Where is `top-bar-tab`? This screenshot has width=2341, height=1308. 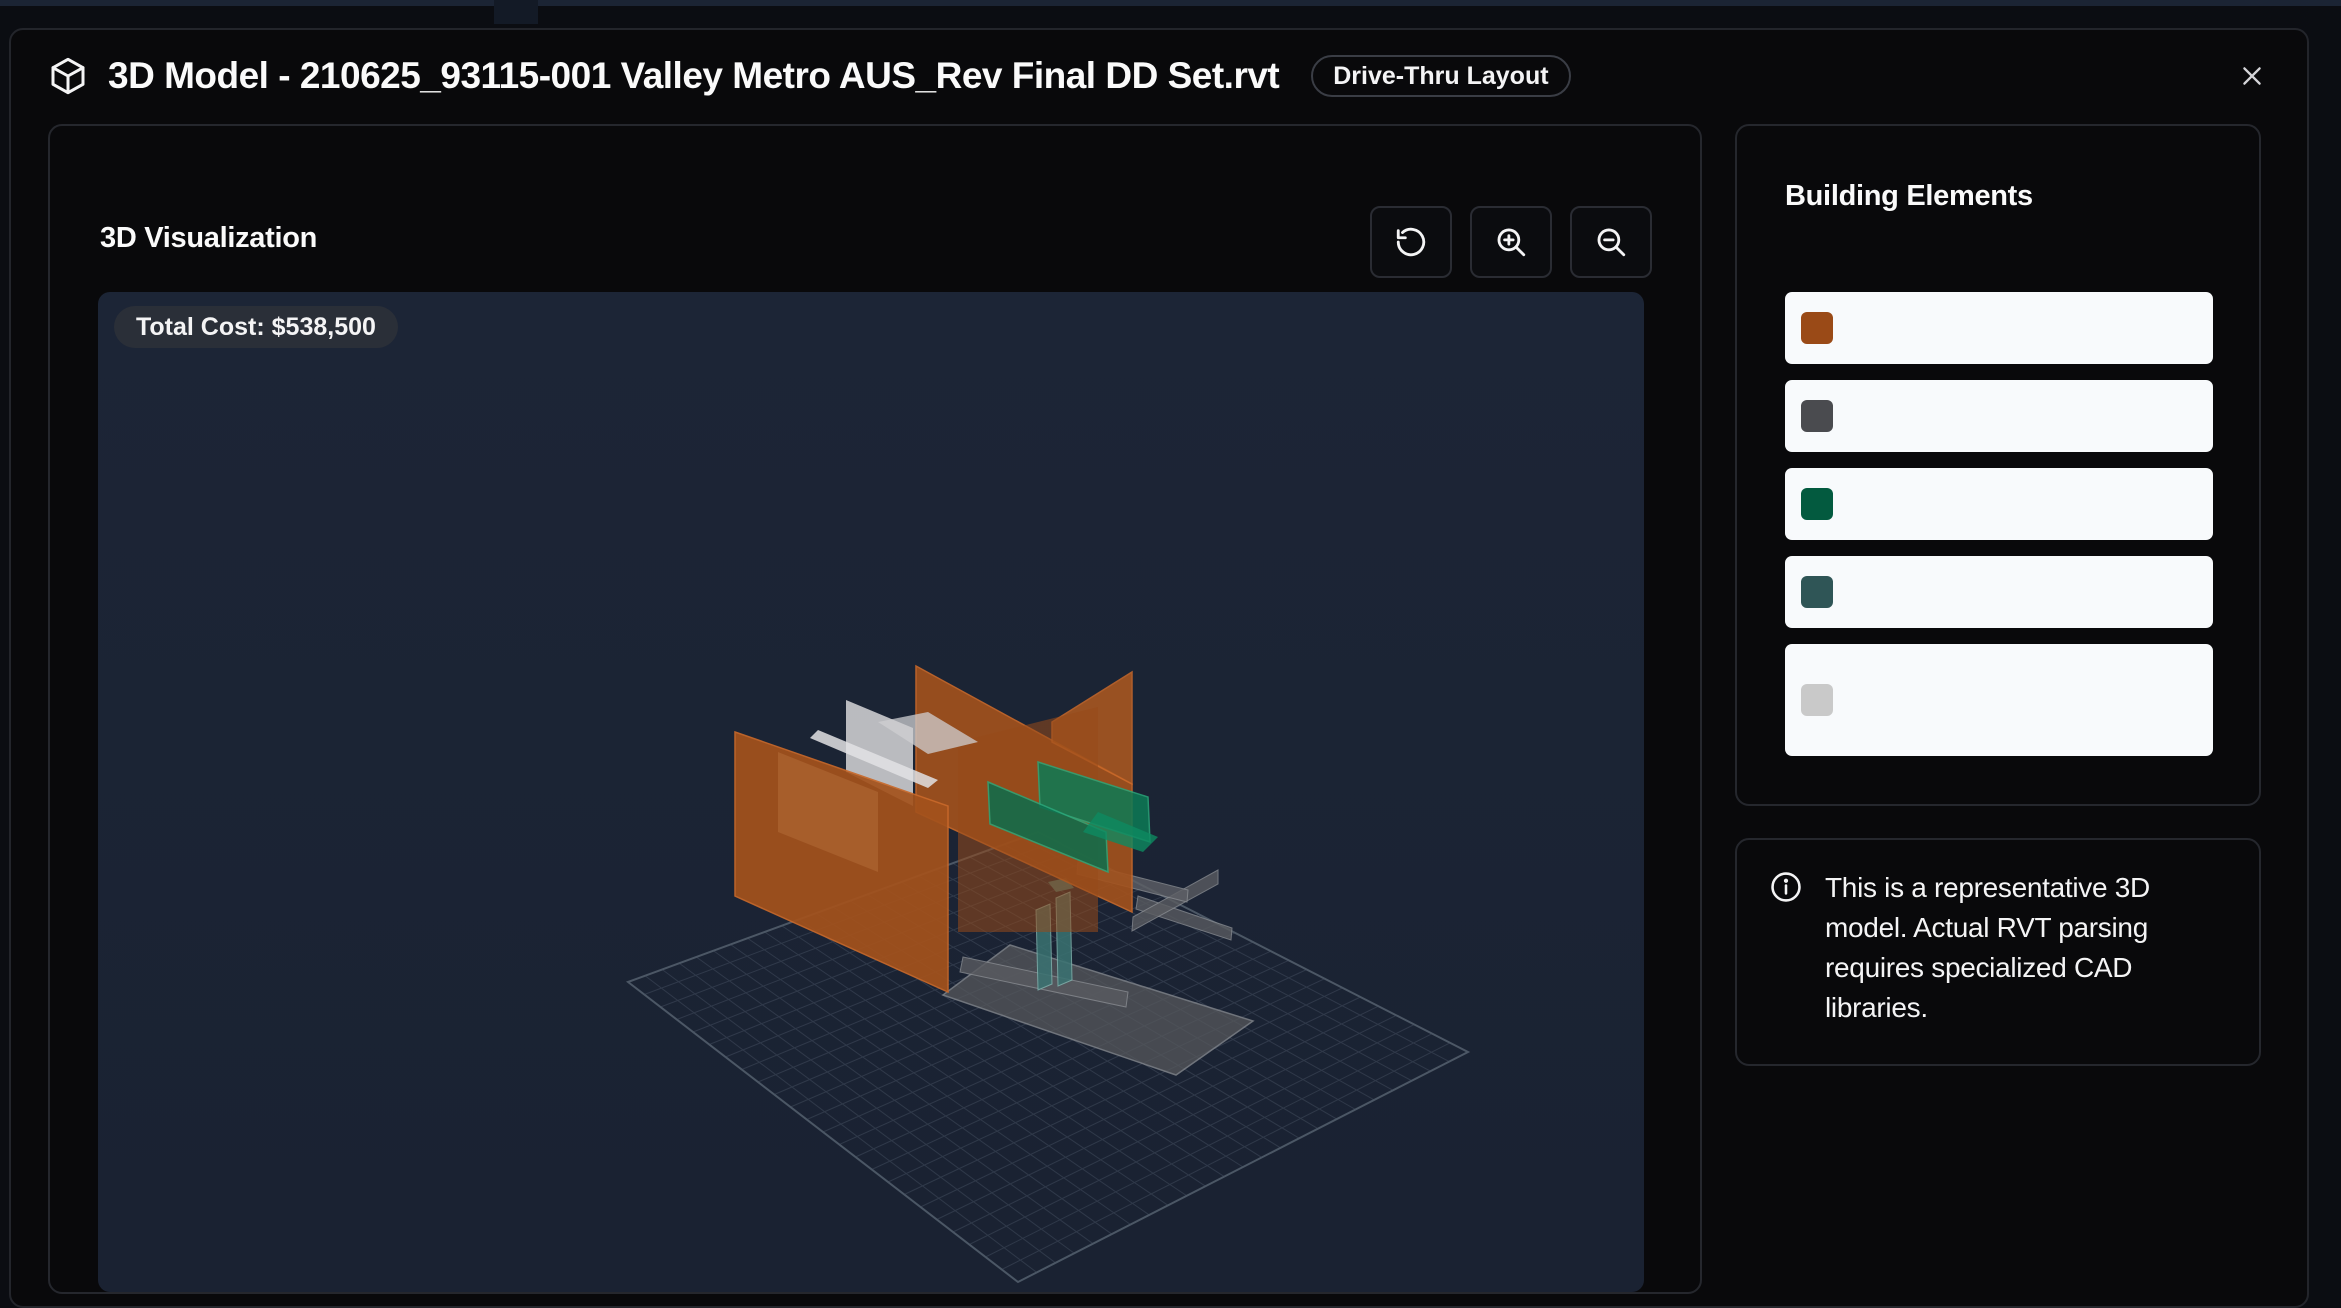
top-bar-tab is located at coordinates (516, 12).